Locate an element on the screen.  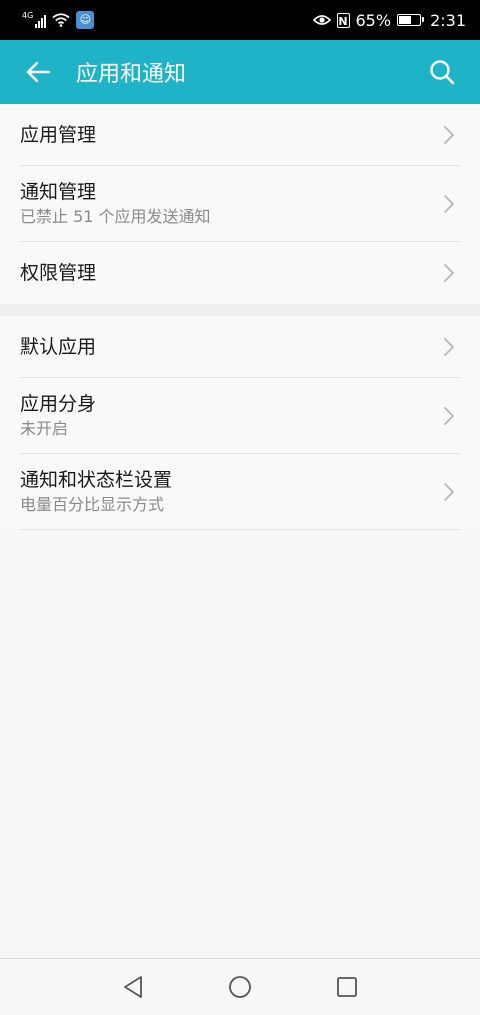
nav-recents-button is located at coordinates (347, 987).